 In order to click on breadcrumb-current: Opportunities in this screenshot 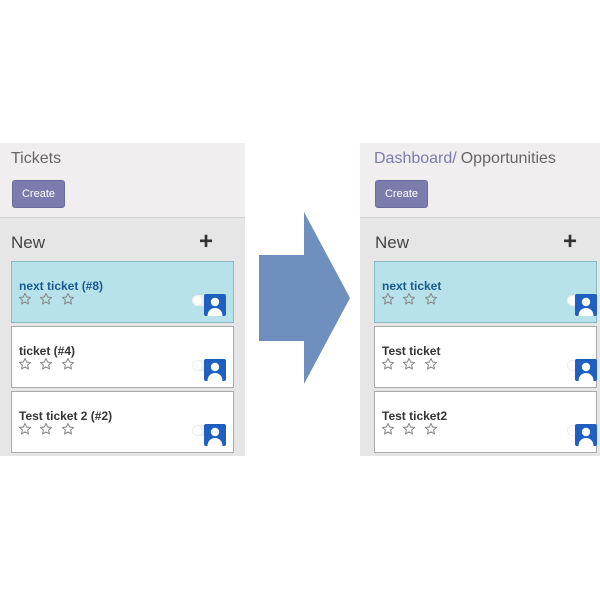, I will do `click(508, 158)`.